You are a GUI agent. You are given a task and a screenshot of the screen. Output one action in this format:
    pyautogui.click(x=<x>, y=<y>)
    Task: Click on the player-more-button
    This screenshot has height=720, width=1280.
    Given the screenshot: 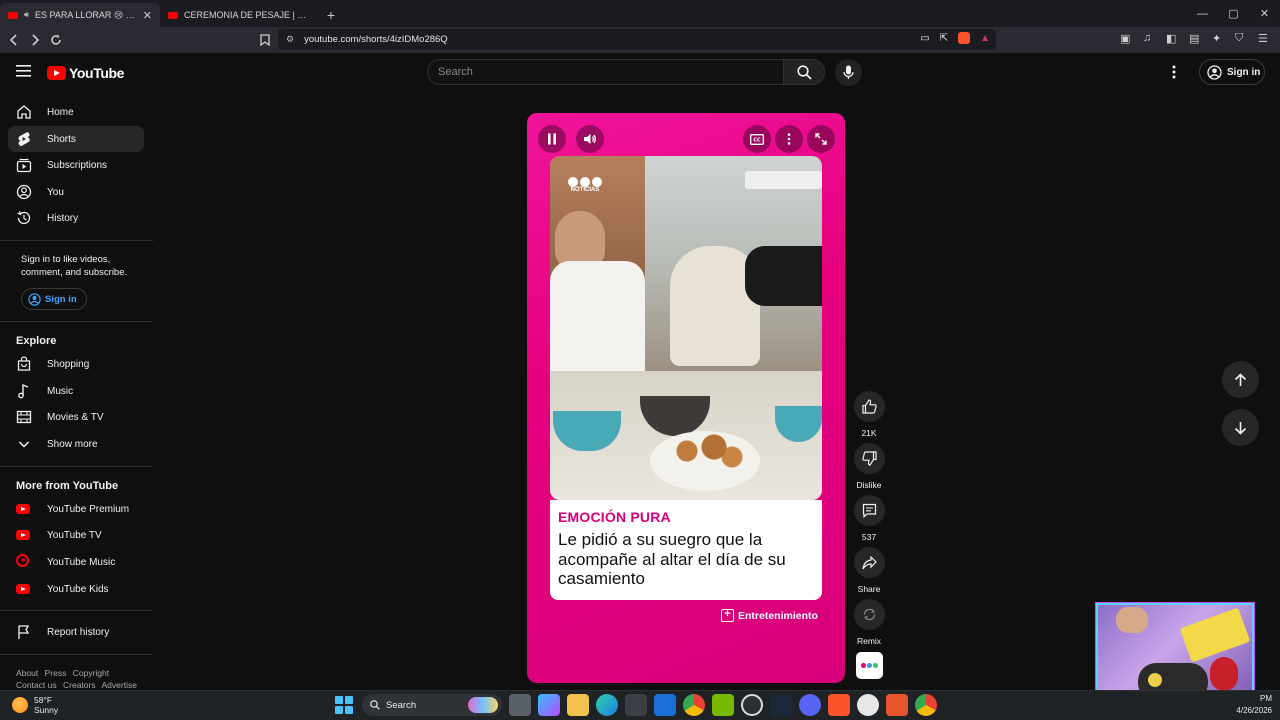 What is the action you would take?
    pyautogui.click(x=789, y=139)
    